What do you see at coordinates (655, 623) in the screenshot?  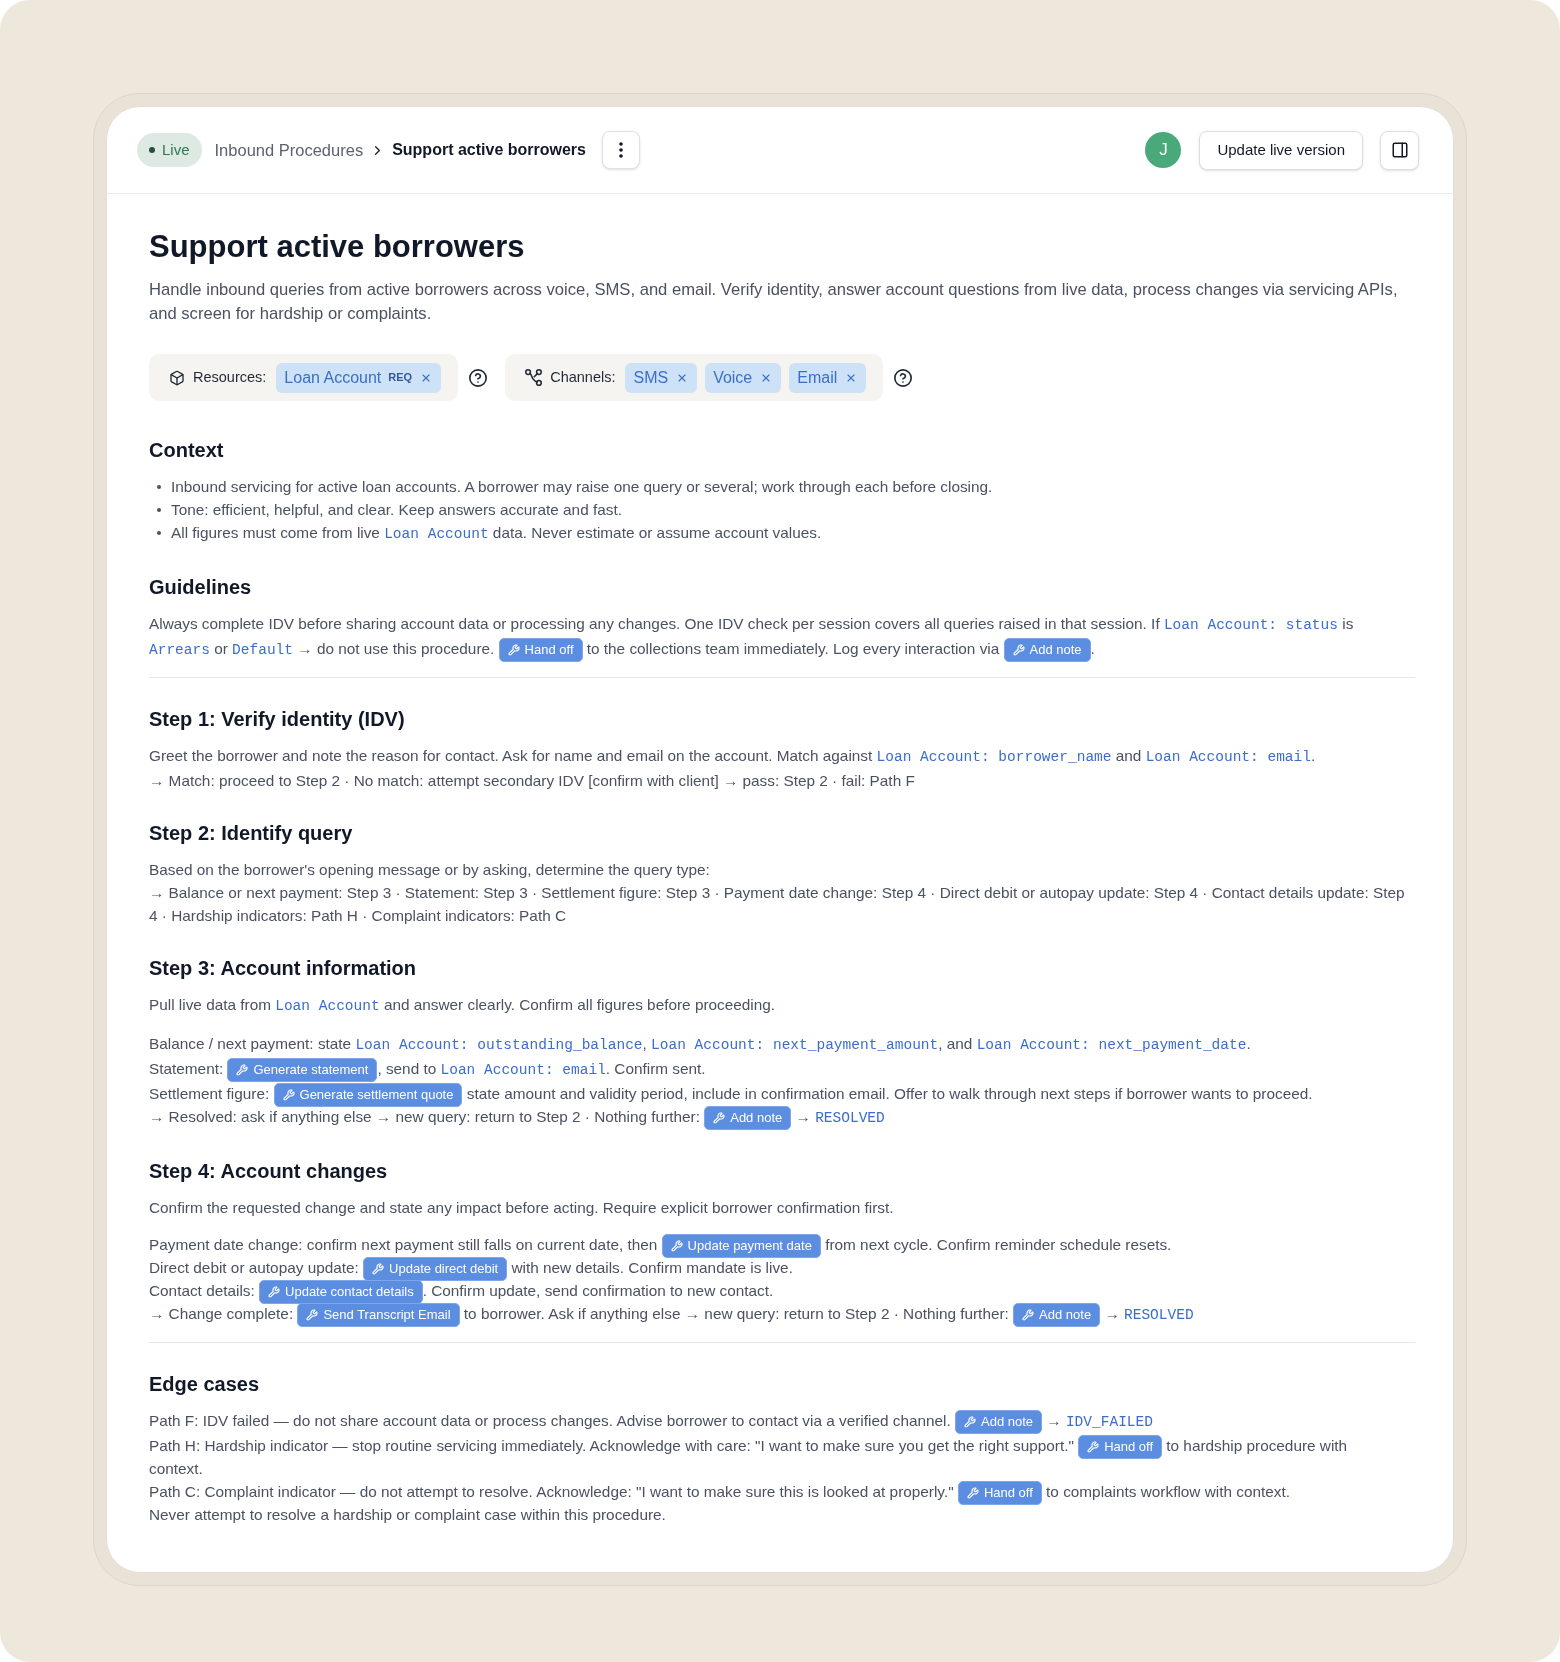 I see `body-text: Always complete IDV before sharing account data or processing any changes. One IDV check per session covers all queries raised in that session. If` at bounding box center [655, 623].